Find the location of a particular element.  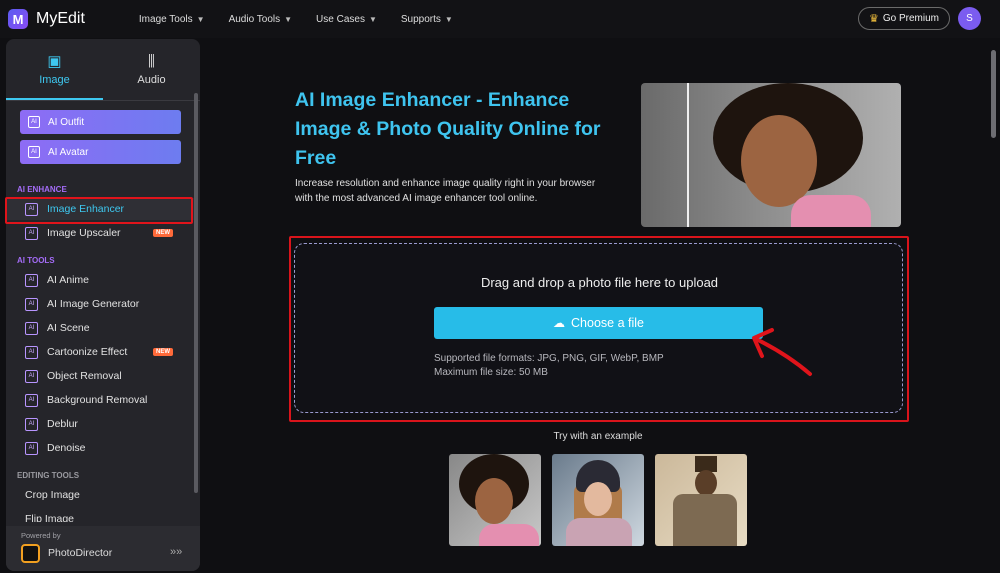

myedit-logo: M MyEdit is located at coordinates (46, 19).